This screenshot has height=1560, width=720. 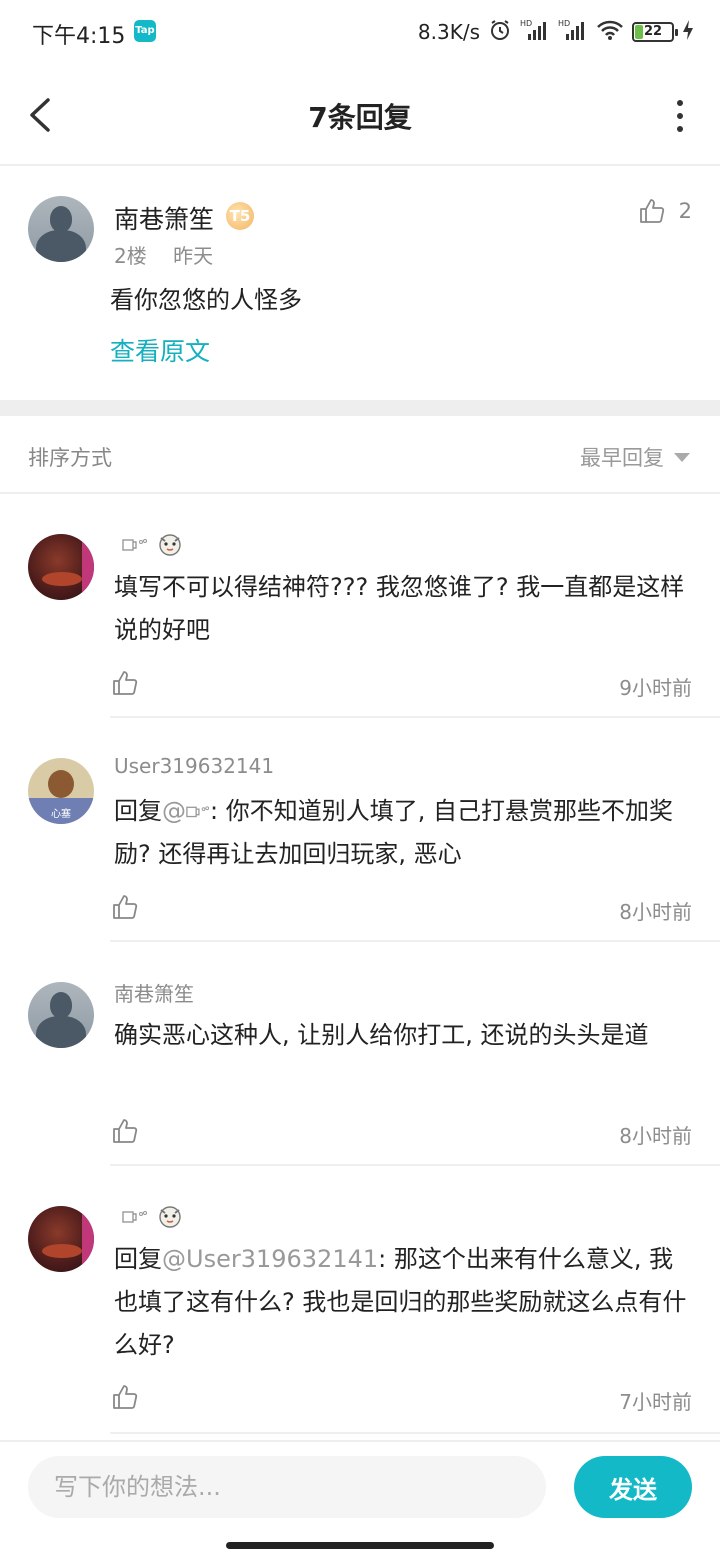 I want to click on status-time: 下午4:15, so click(x=79, y=36).